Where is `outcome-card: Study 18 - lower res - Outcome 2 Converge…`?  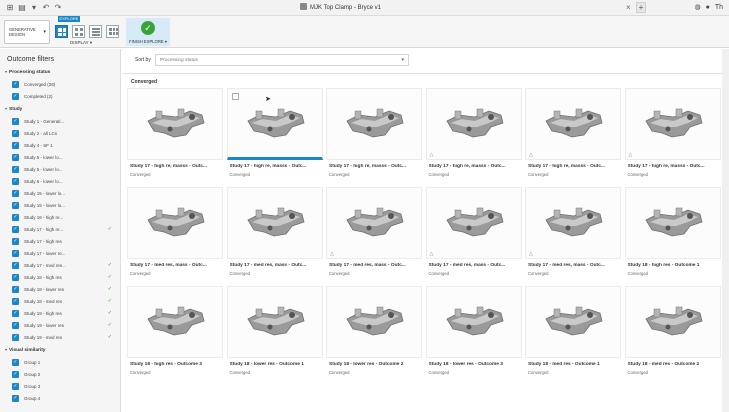 outcome-card: Study 18 - lower res - Outcome 2 Converge… is located at coordinates (374, 334).